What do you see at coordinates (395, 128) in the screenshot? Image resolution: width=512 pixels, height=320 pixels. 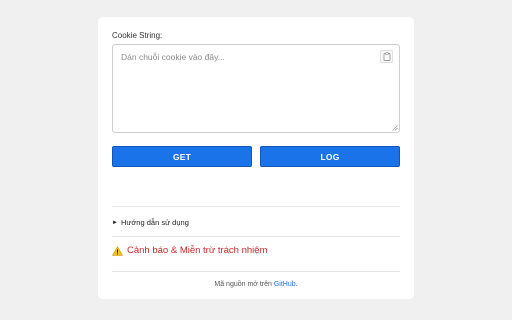 I see `resize-grip-icon` at bounding box center [395, 128].